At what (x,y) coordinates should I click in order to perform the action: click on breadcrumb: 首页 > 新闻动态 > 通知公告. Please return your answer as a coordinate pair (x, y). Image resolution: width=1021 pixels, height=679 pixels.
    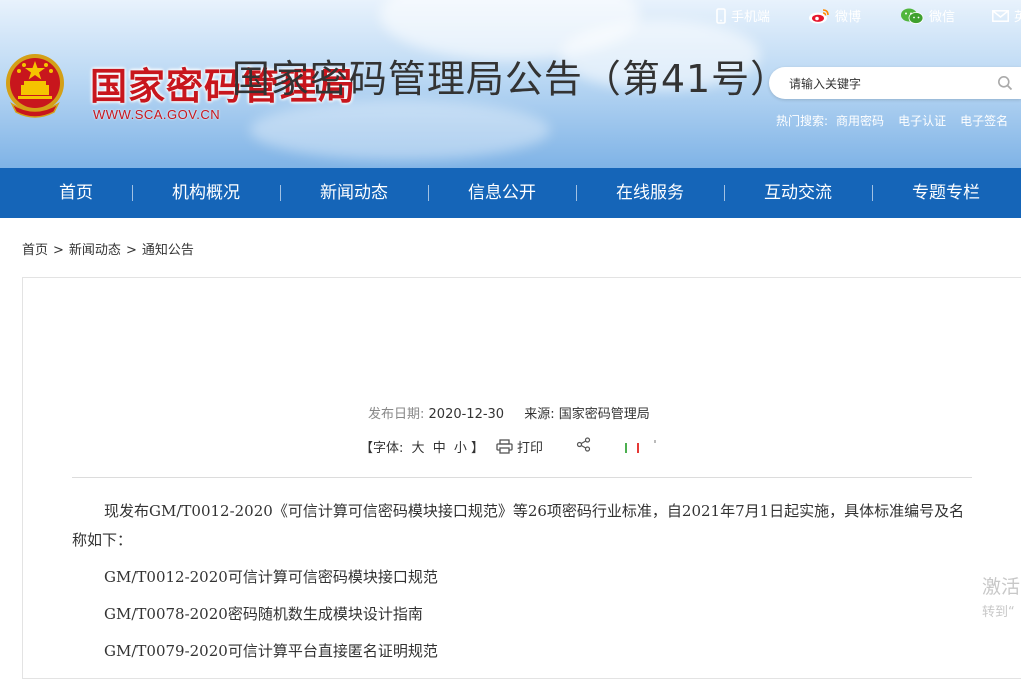
    Looking at the image, I should click on (108, 248).